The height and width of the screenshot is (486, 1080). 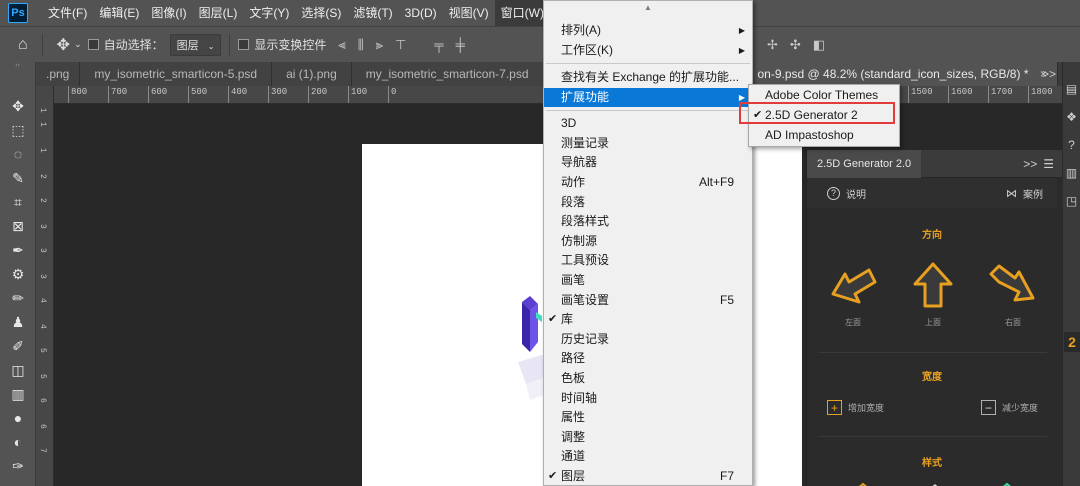 What do you see at coordinates (648, 162) in the screenshot?
I see `menu-item-navigator: 导航器` at bounding box center [648, 162].